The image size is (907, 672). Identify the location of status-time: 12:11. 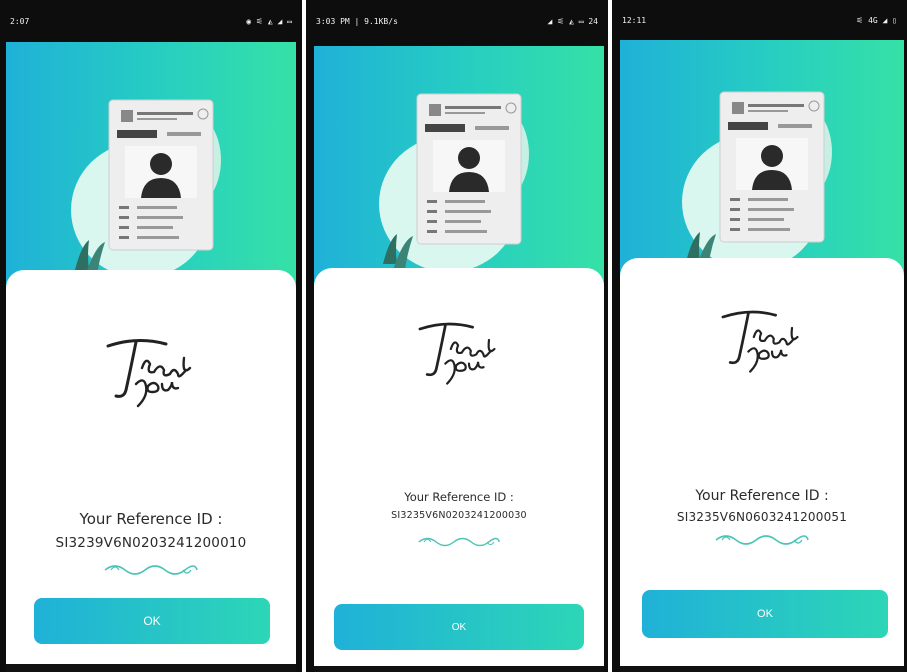
(634, 20).